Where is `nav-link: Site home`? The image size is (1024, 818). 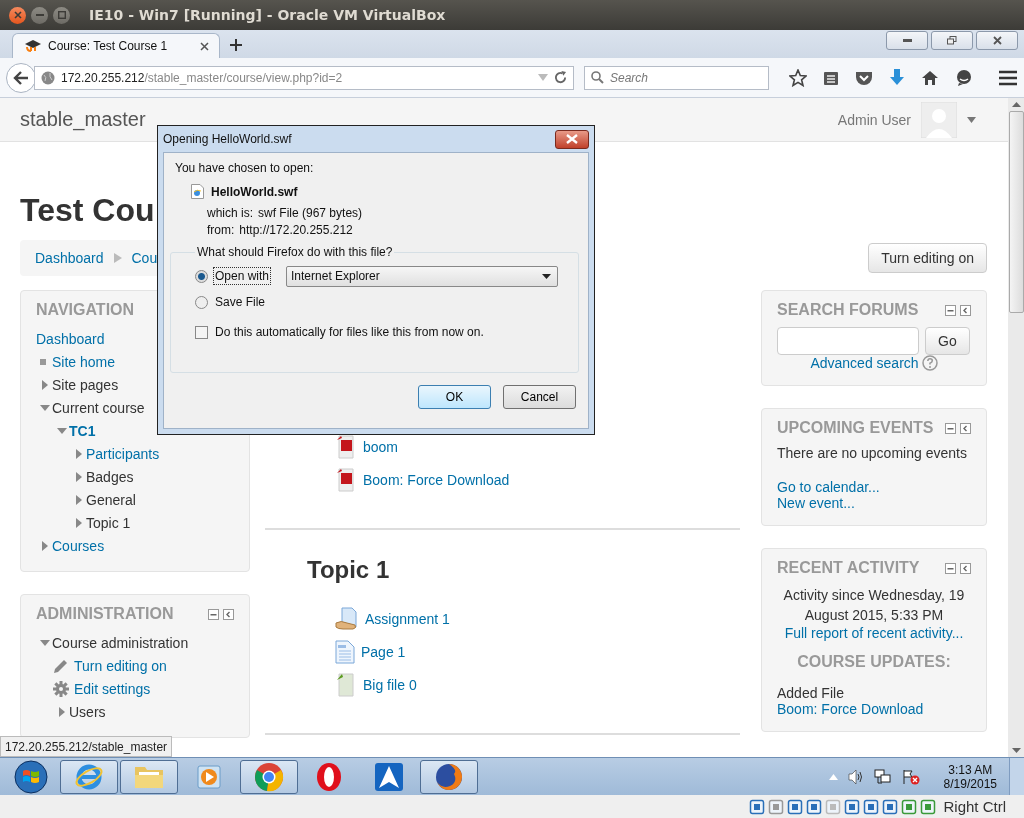 nav-link: Site home is located at coordinates (84, 361).